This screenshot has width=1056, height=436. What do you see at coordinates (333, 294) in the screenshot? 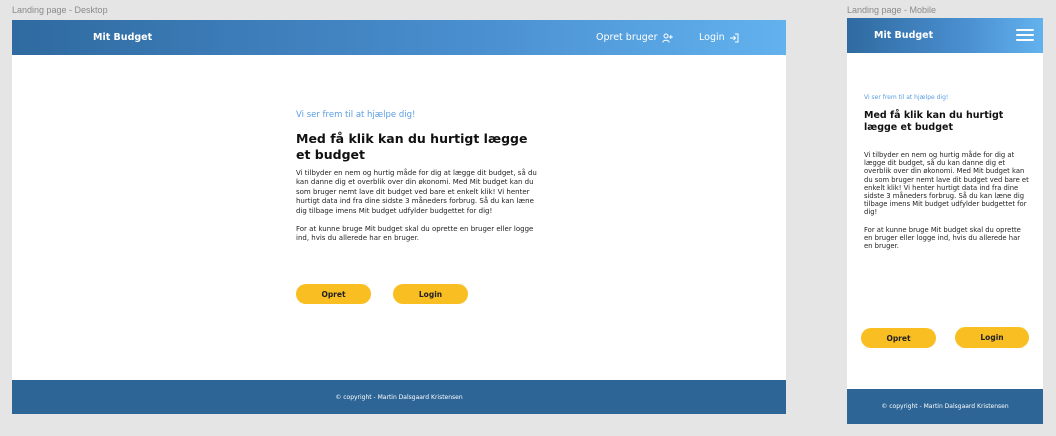
I see `create-button: Opret` at bounding box center [333, 294].